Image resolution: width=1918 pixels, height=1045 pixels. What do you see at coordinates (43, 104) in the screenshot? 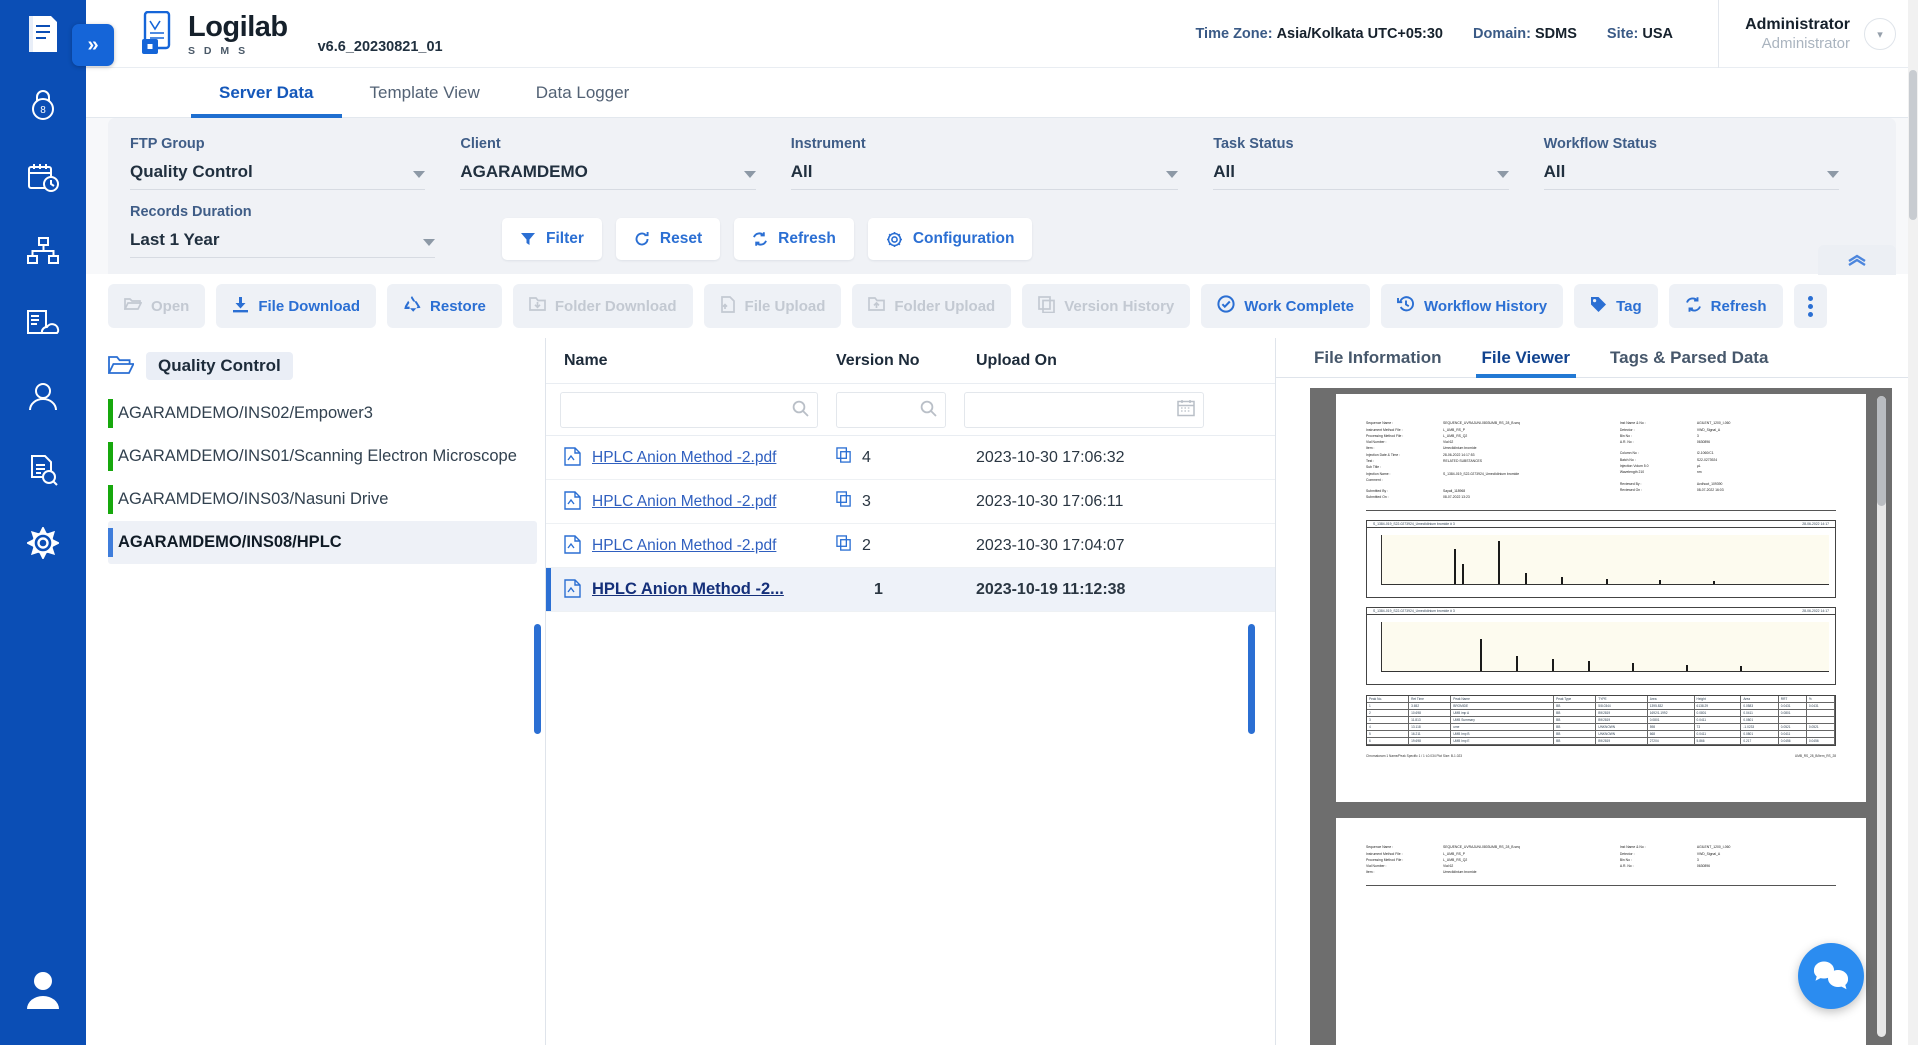
I see `sidebar-item-lock: 8` at bounding box center [43, 104].